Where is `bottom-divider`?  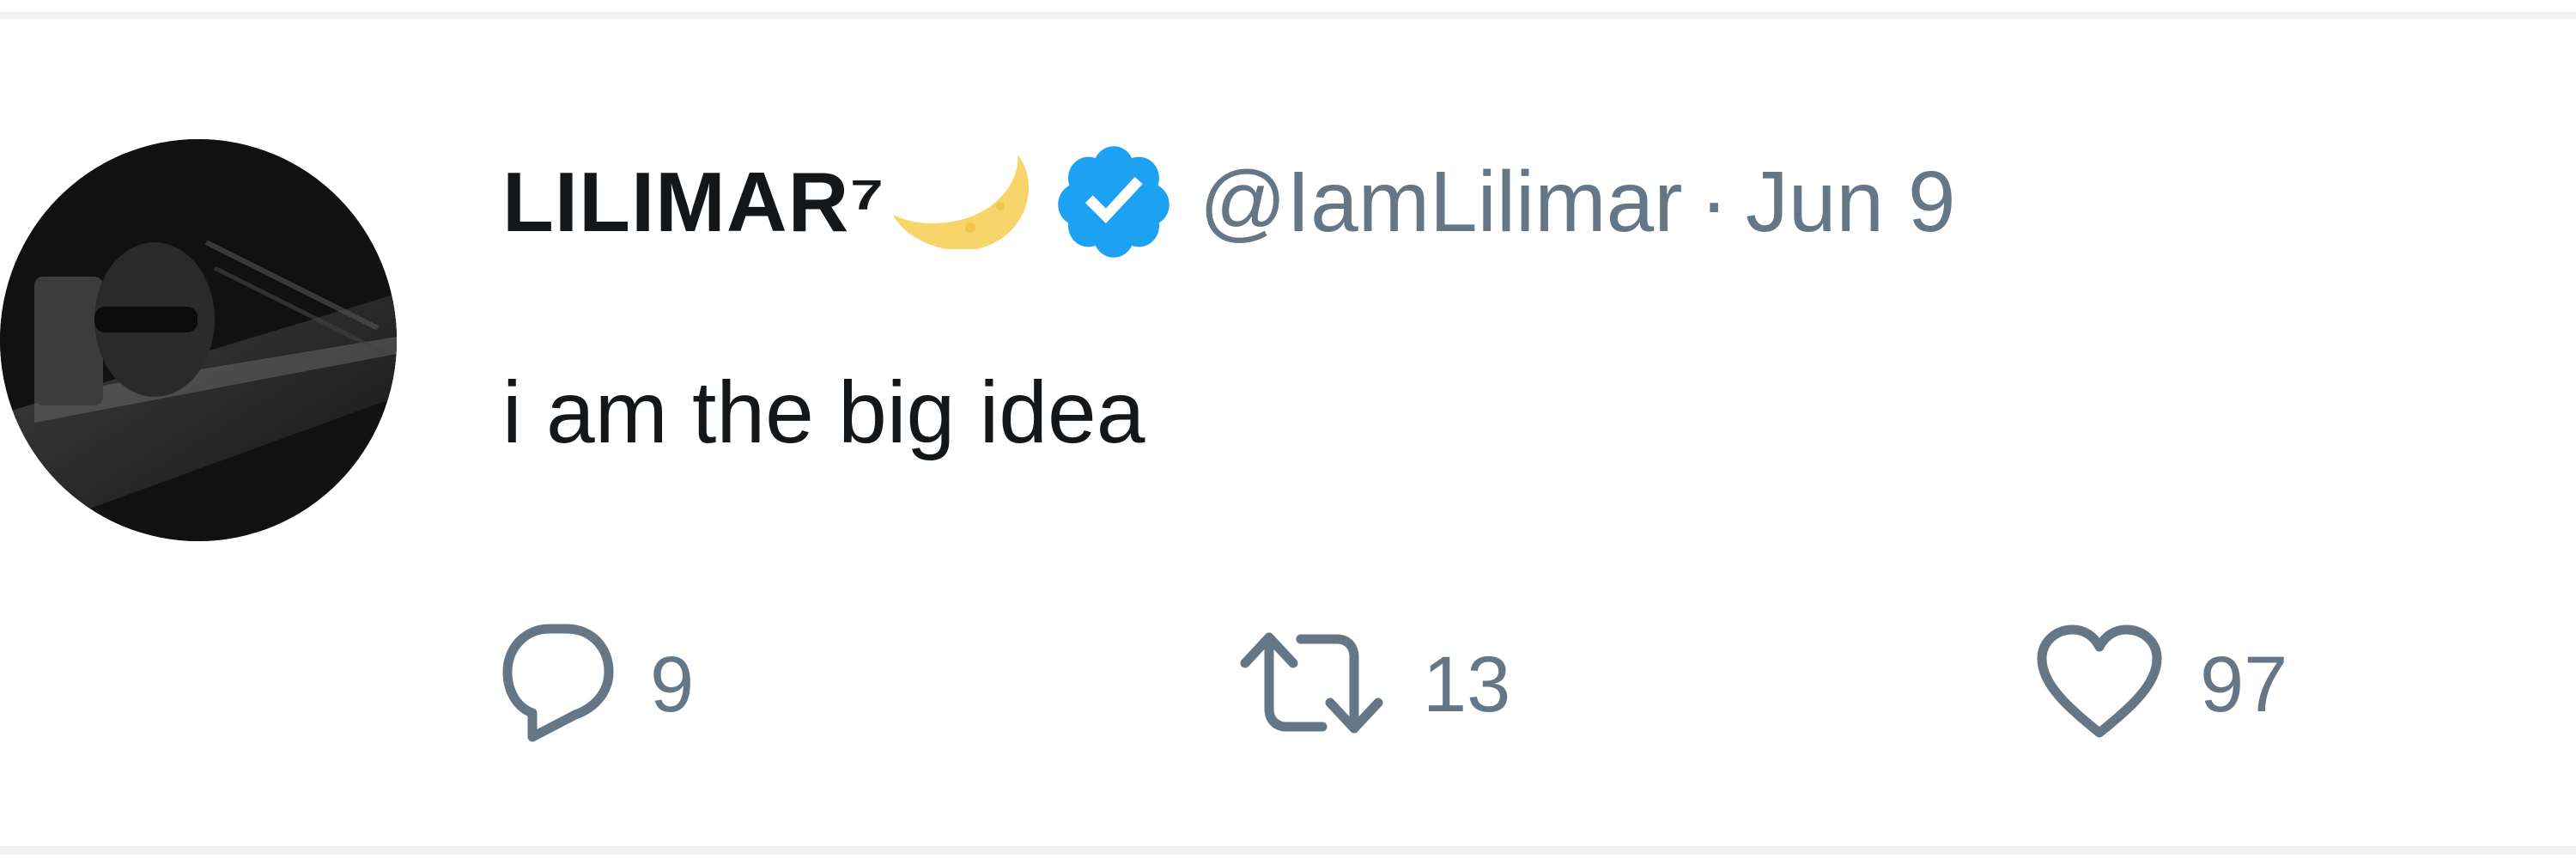 bottom-divider is located at coordinates (1288, 850).